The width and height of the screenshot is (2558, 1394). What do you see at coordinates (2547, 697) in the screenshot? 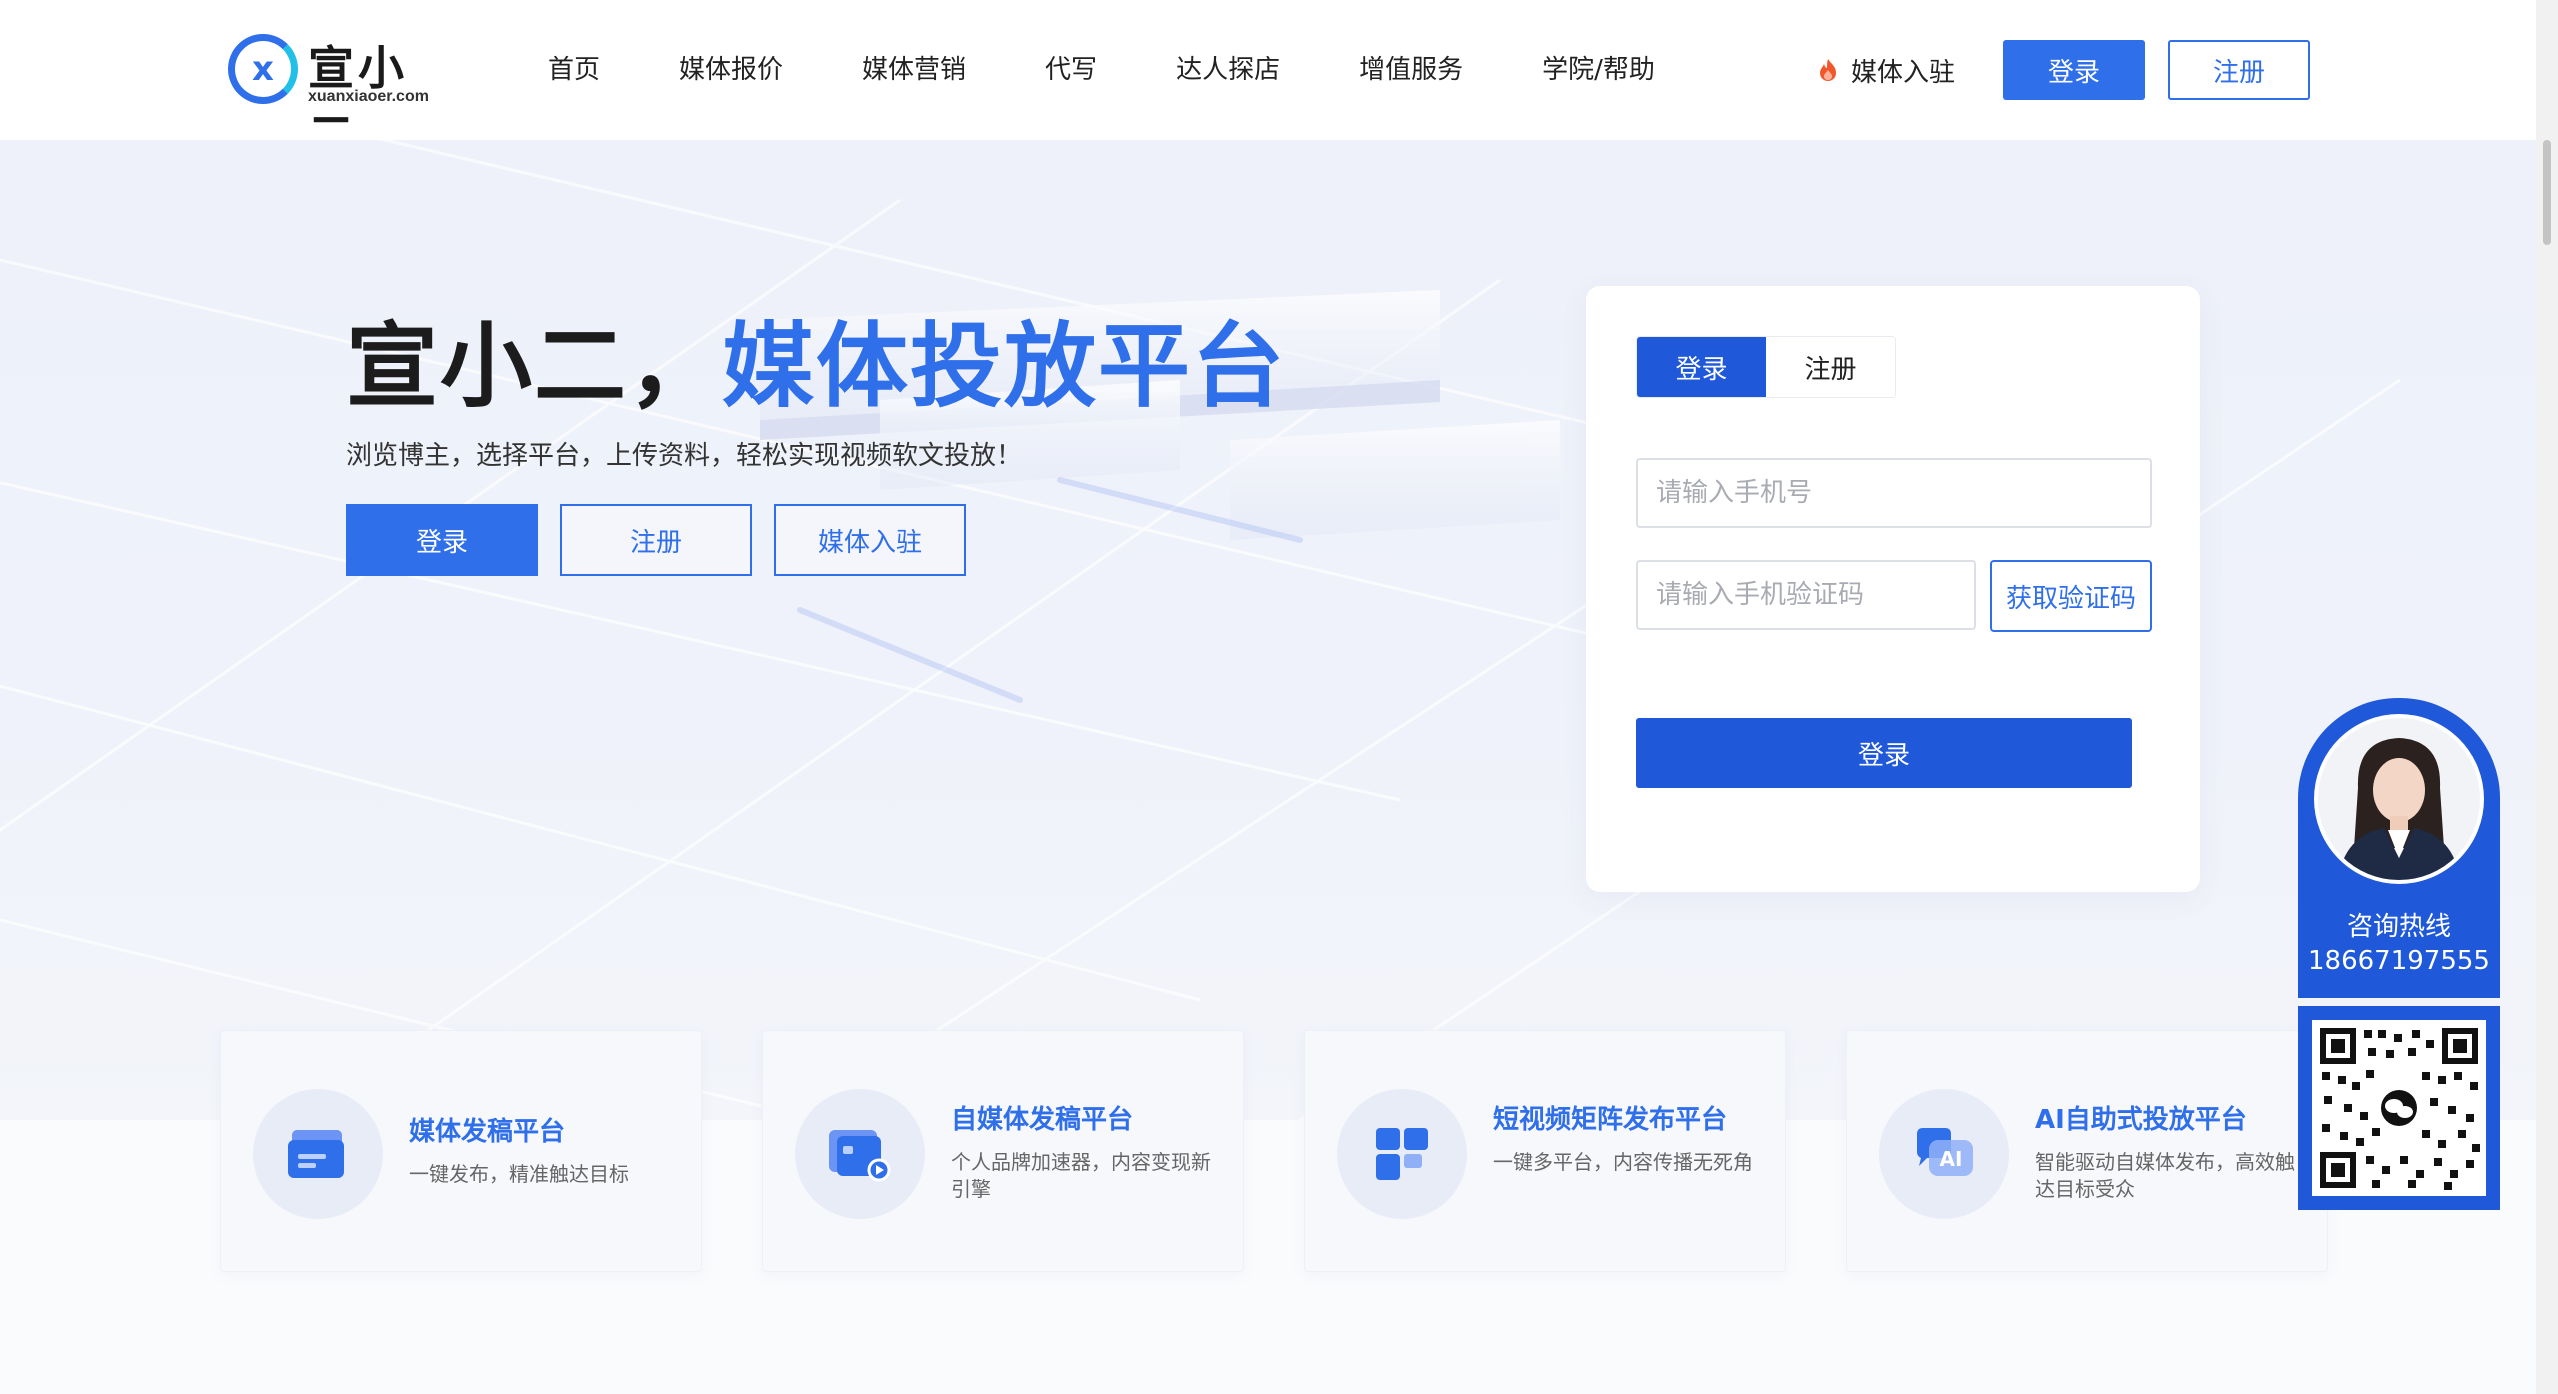
I see `page-scrollbar` at bounding box center [2547, 697].